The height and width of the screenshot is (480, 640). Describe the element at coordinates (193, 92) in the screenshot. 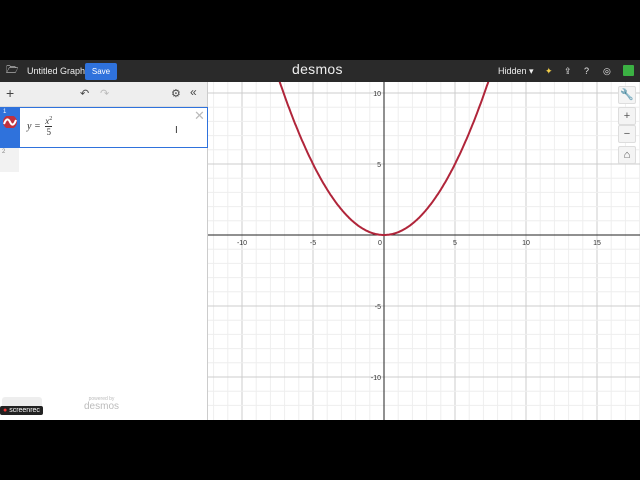

I see `collapse-panel-icon: «` at that location.